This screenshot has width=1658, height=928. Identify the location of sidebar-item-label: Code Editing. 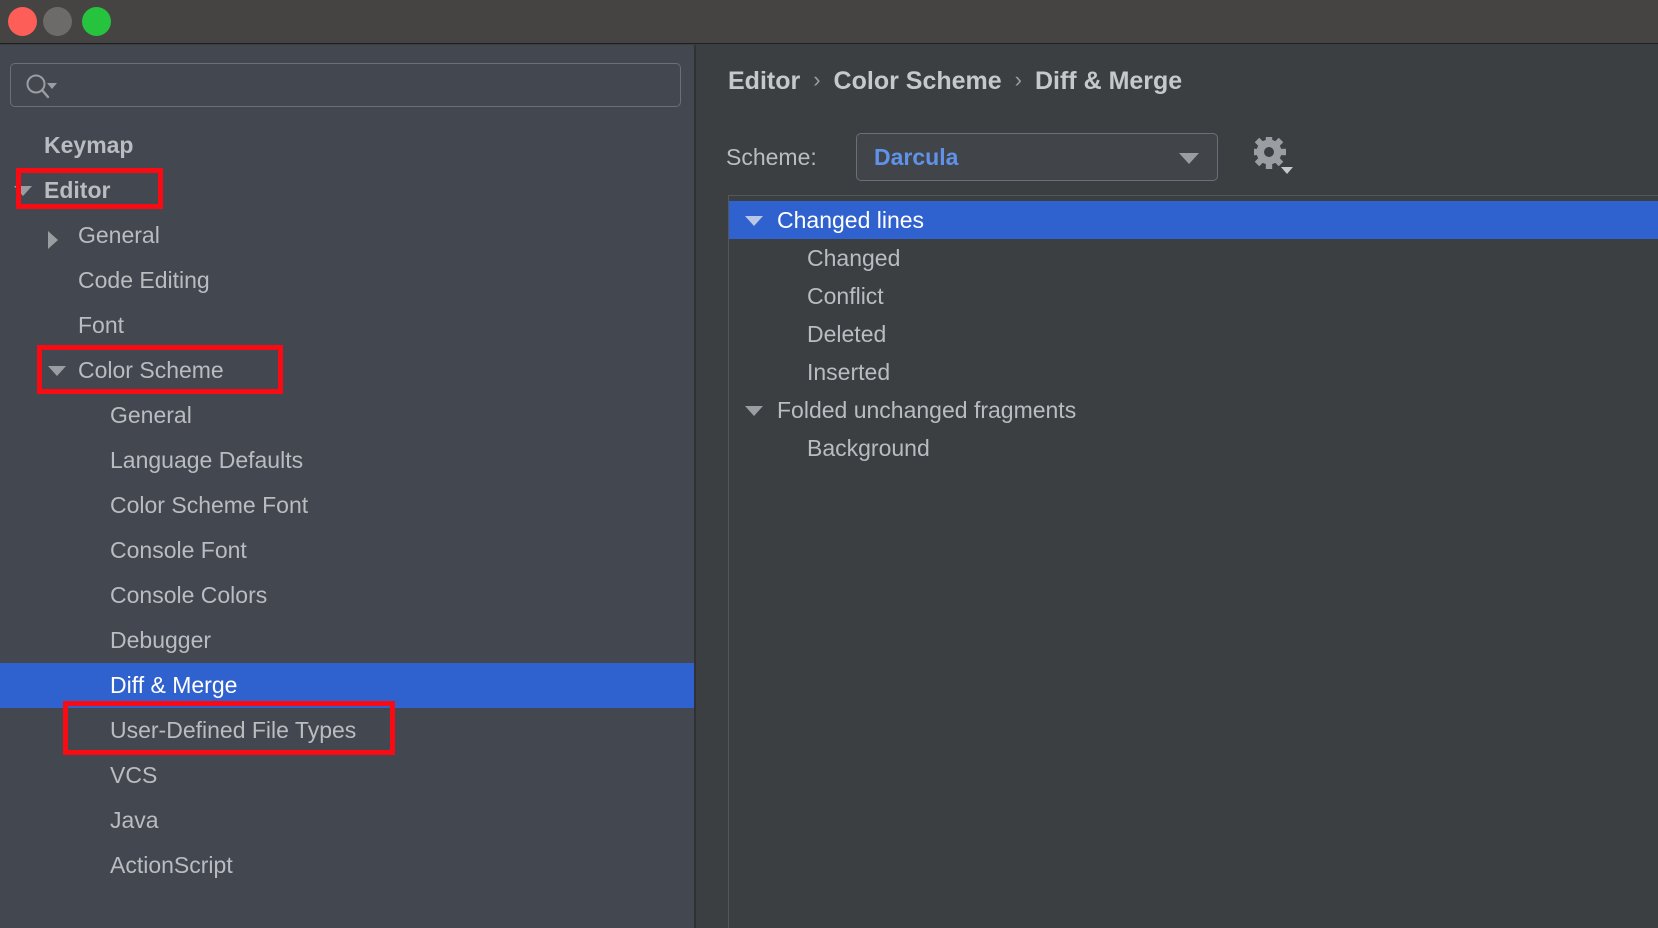
(144, 280).